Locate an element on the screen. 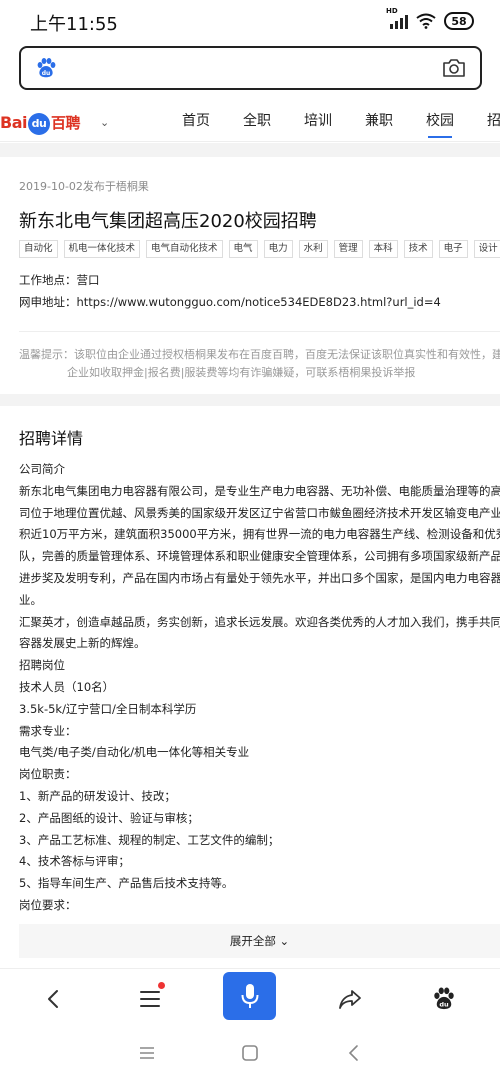  detail-line: 需求专业： is located at coordinates (48, 730).